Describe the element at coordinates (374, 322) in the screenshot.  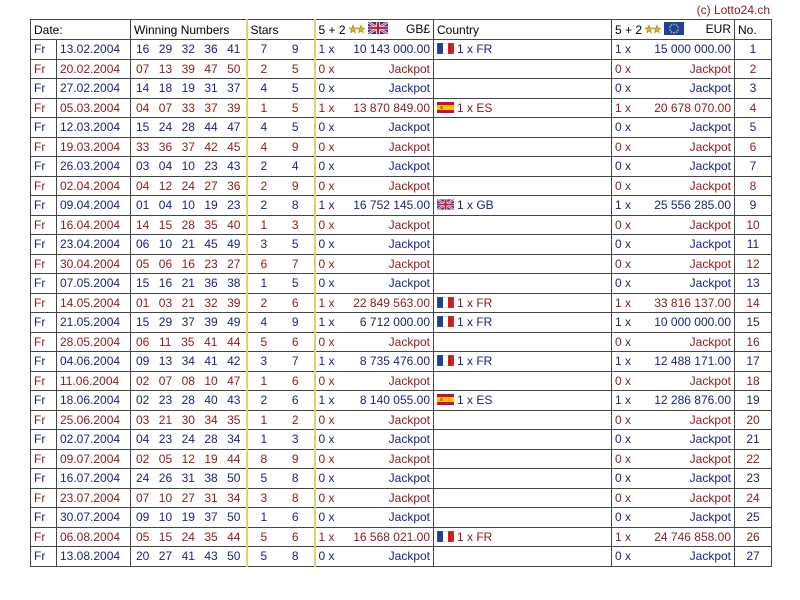
I see `gb-prize: 1 x 6 712 000.00` at that location.